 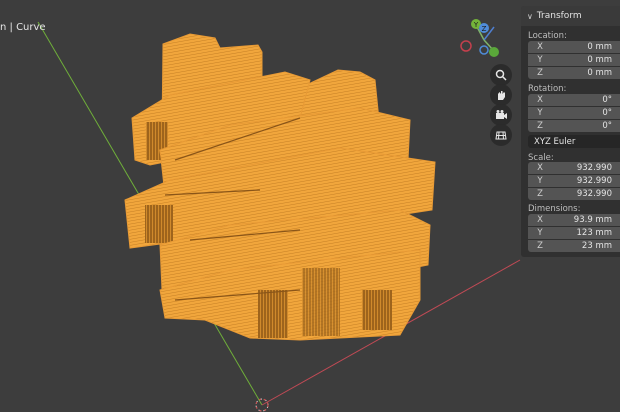 I want to click on dimensions-label: Dimensions:, so click(x=554, y=209).